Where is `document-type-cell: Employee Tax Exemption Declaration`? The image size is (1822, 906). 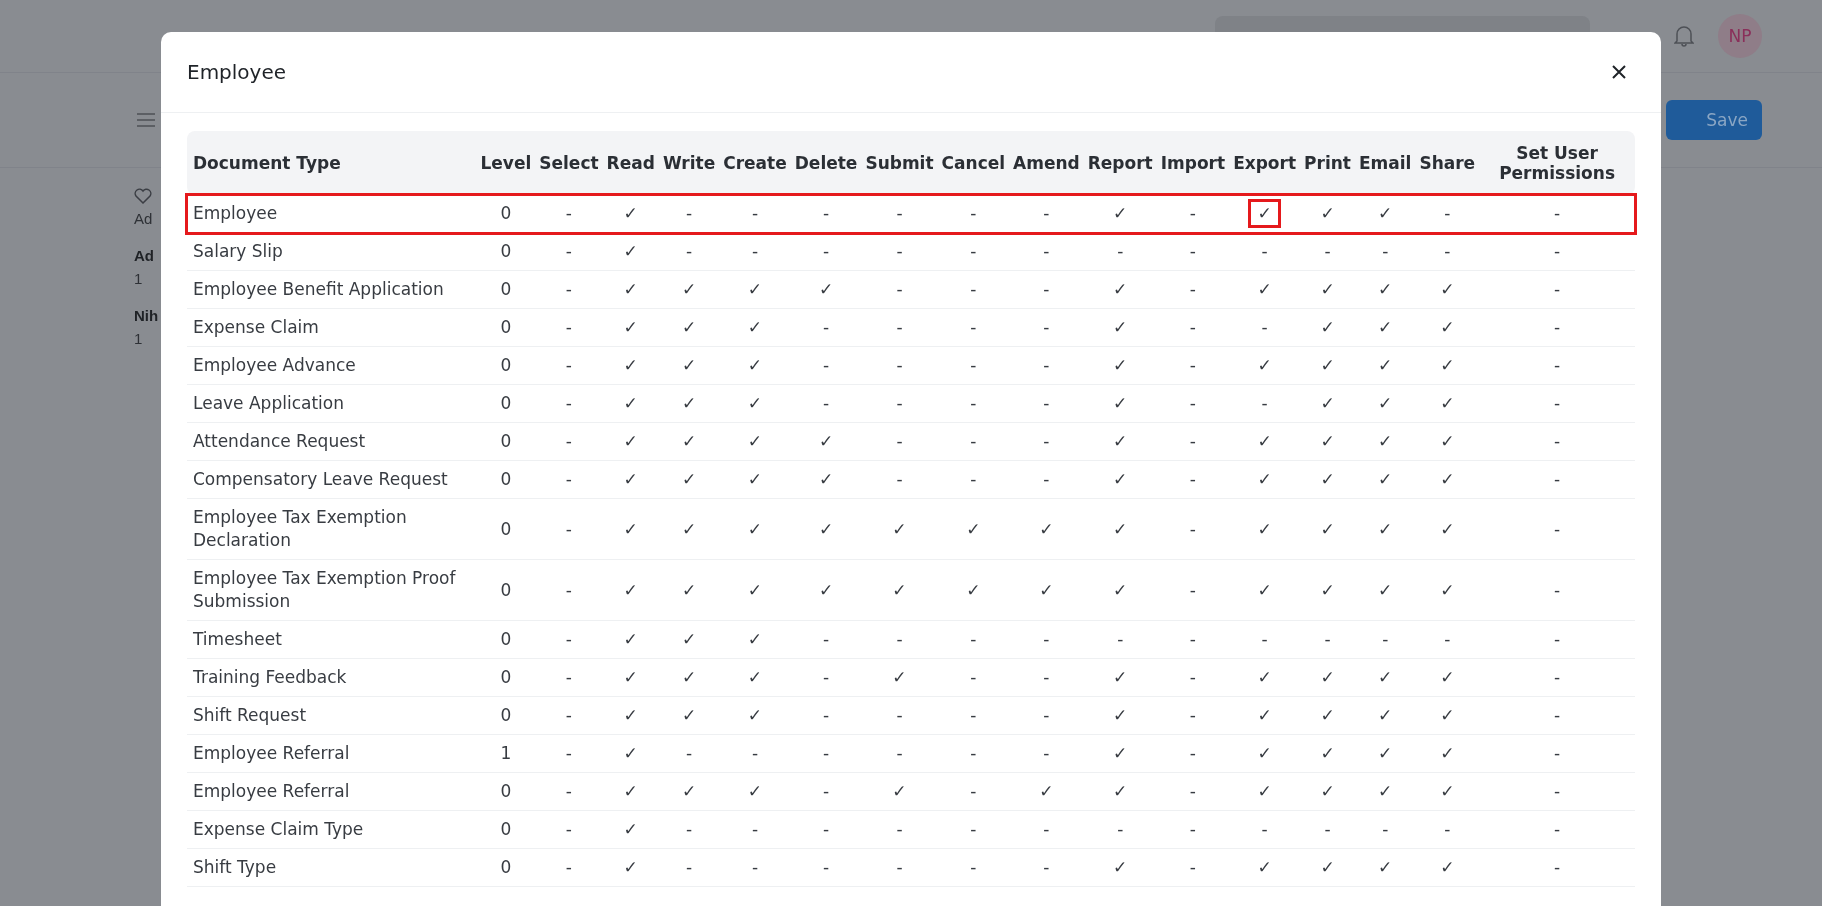 document-type-cell: Employee Tax Exemption Declaration is located at coordinates (332, 529).